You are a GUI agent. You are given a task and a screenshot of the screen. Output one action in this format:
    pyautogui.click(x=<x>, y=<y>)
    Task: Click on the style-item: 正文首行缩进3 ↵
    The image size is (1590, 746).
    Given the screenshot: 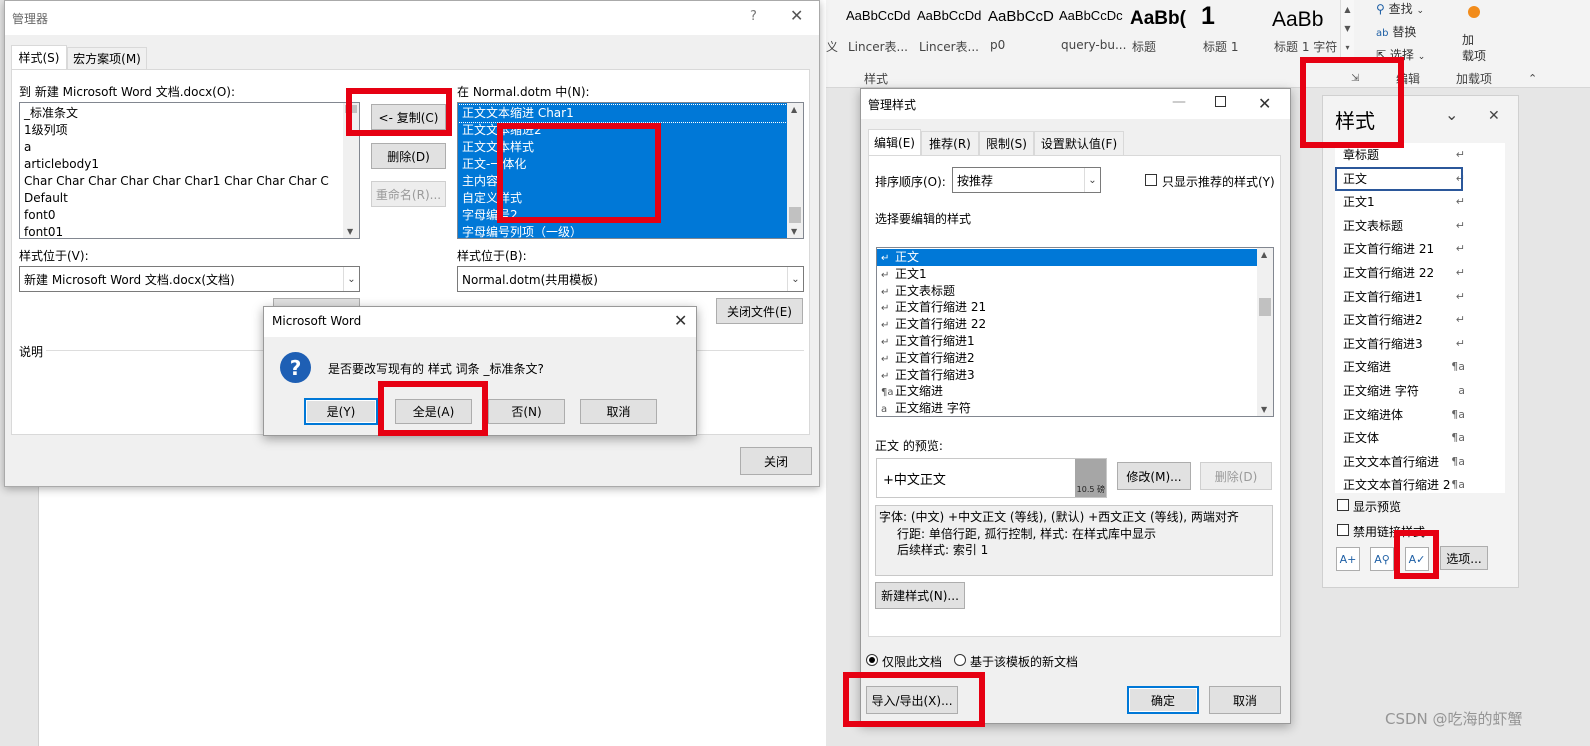 What is the action you would take?
    pyautogui.click(x=1404, y=344)
    